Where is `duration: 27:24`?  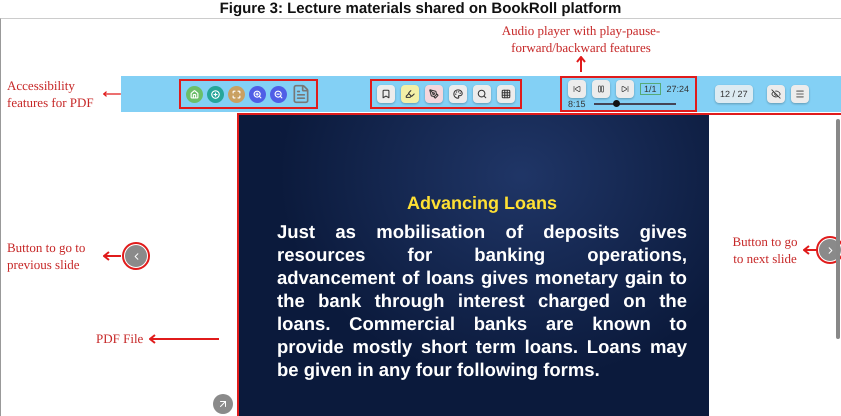 duration: 27:24 is located at coordinates (678, 89).